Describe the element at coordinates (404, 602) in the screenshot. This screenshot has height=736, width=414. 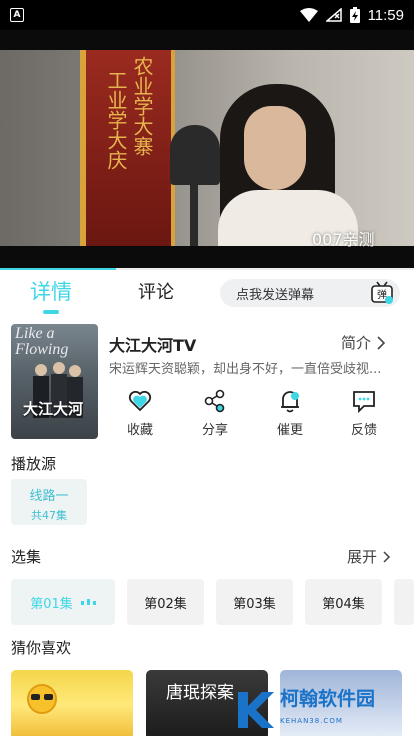
I see `episode-item-5-partial` at that location.